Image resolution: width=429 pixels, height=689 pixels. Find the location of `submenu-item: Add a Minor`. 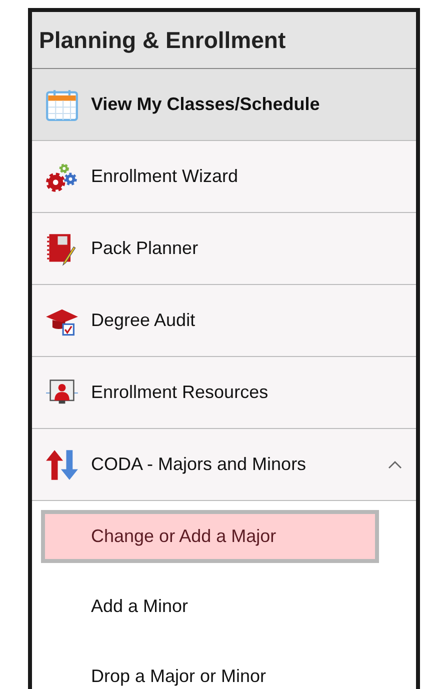

submenu-item: Add a Minor is located at coordinates (210, 606).